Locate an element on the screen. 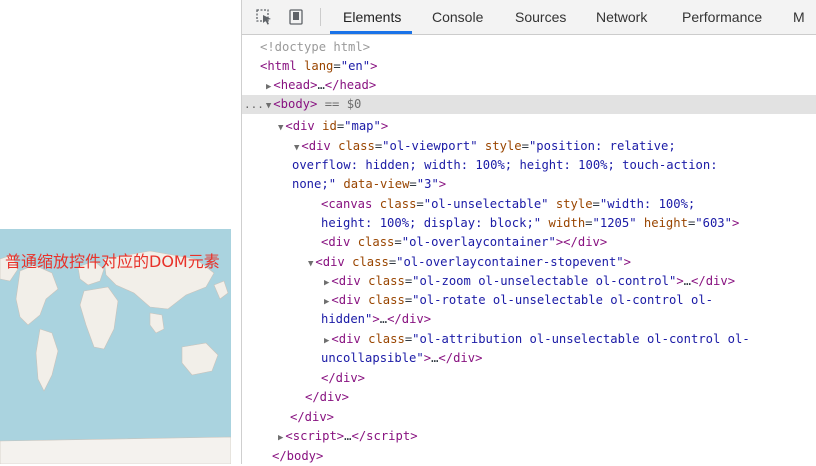  annotation-label: 普通缩放控件对应的DOM元素 is located at coordinates (112, 261).